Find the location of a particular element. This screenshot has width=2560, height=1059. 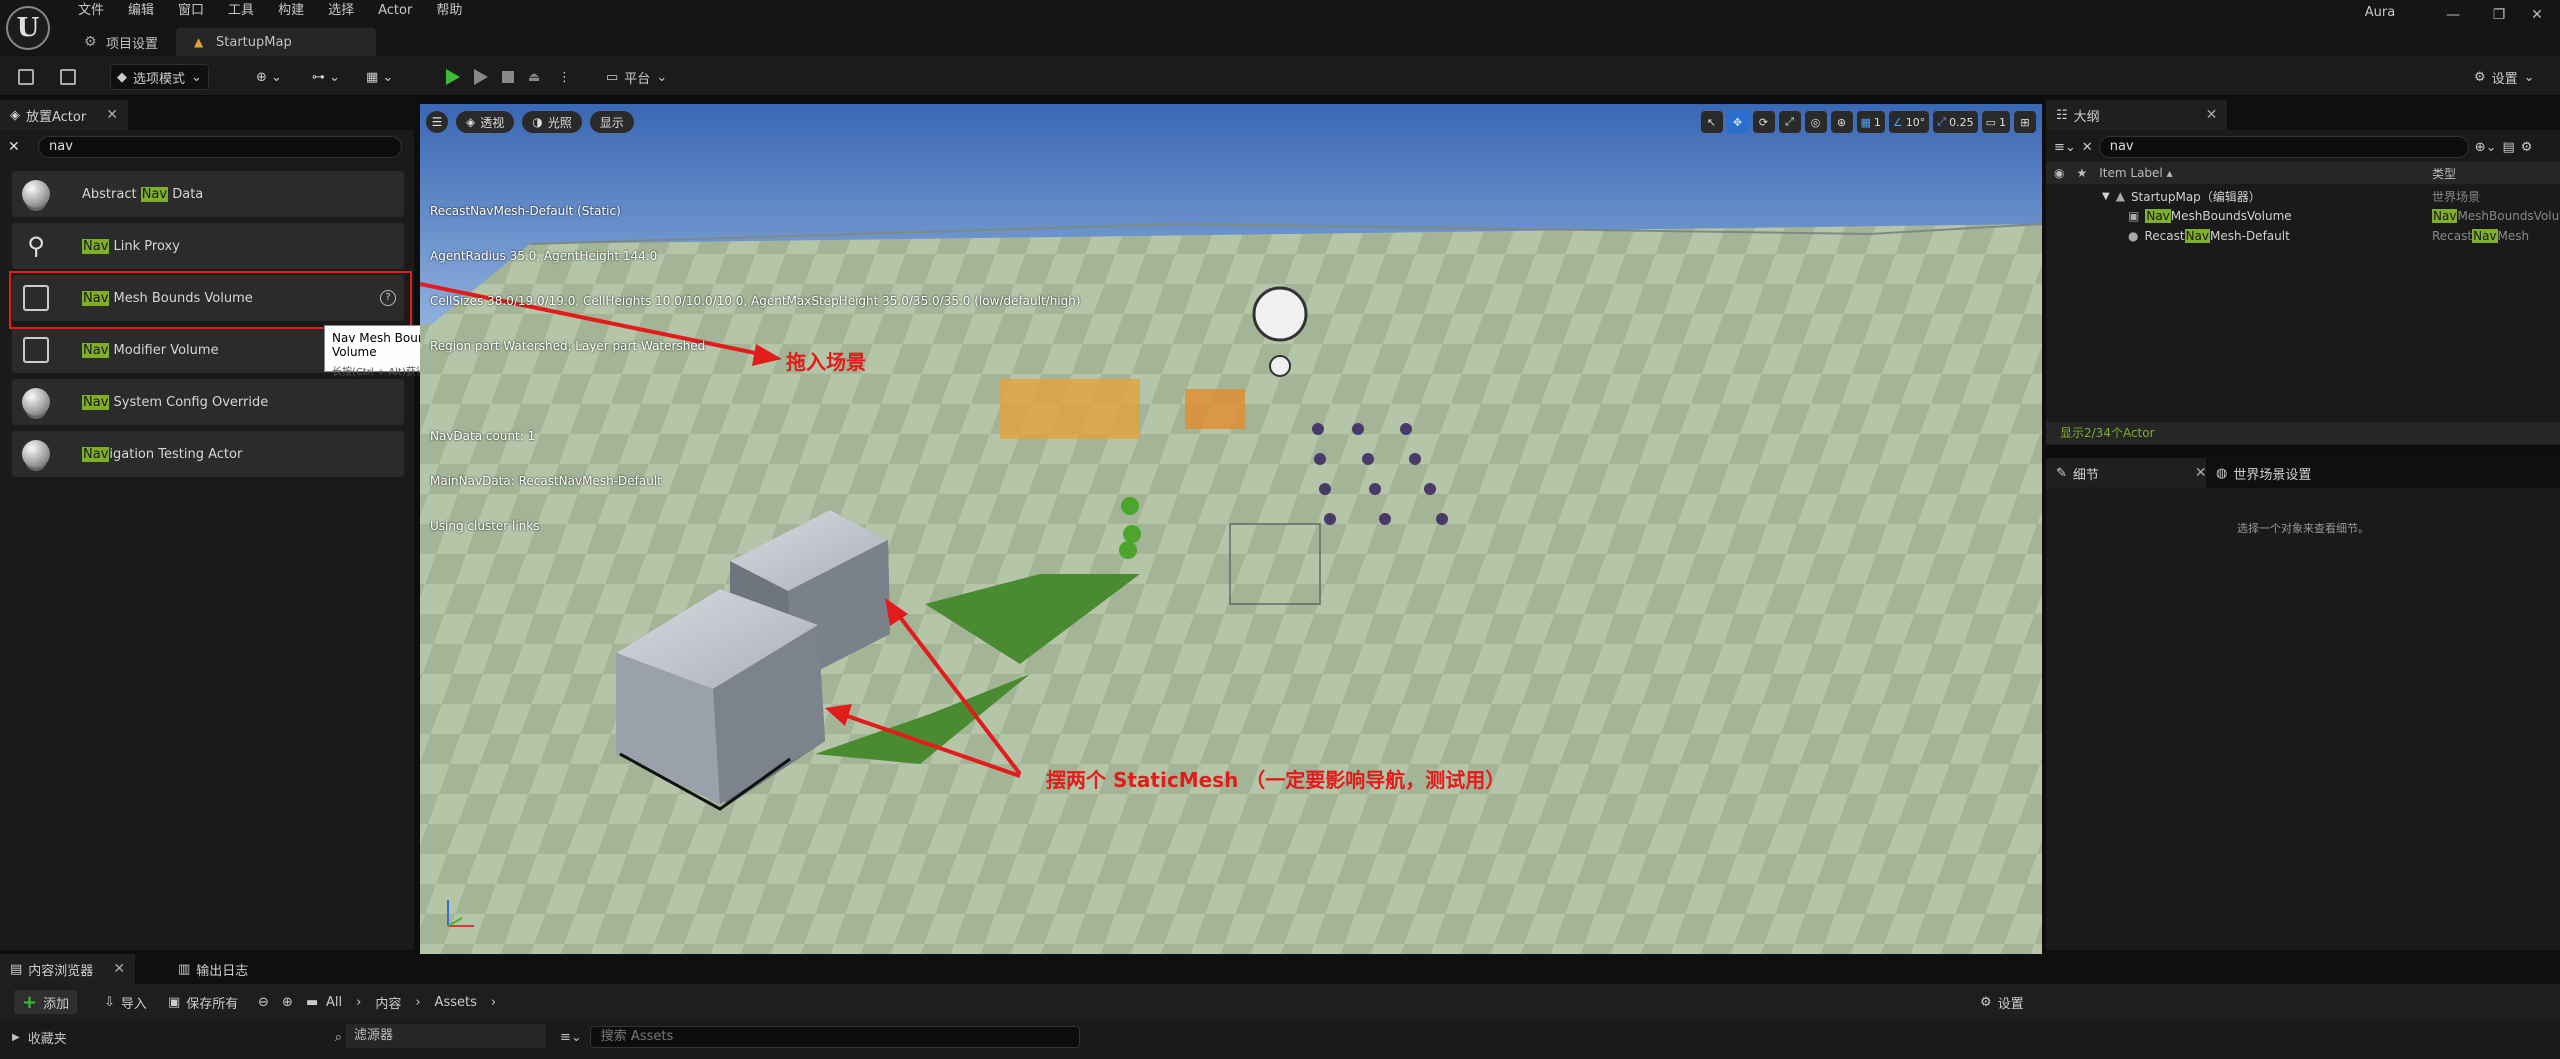

outliner-row-map: ▼ ▲ StartupMap（编辑器） 世界场景 is located at coordinates (2303, 196).